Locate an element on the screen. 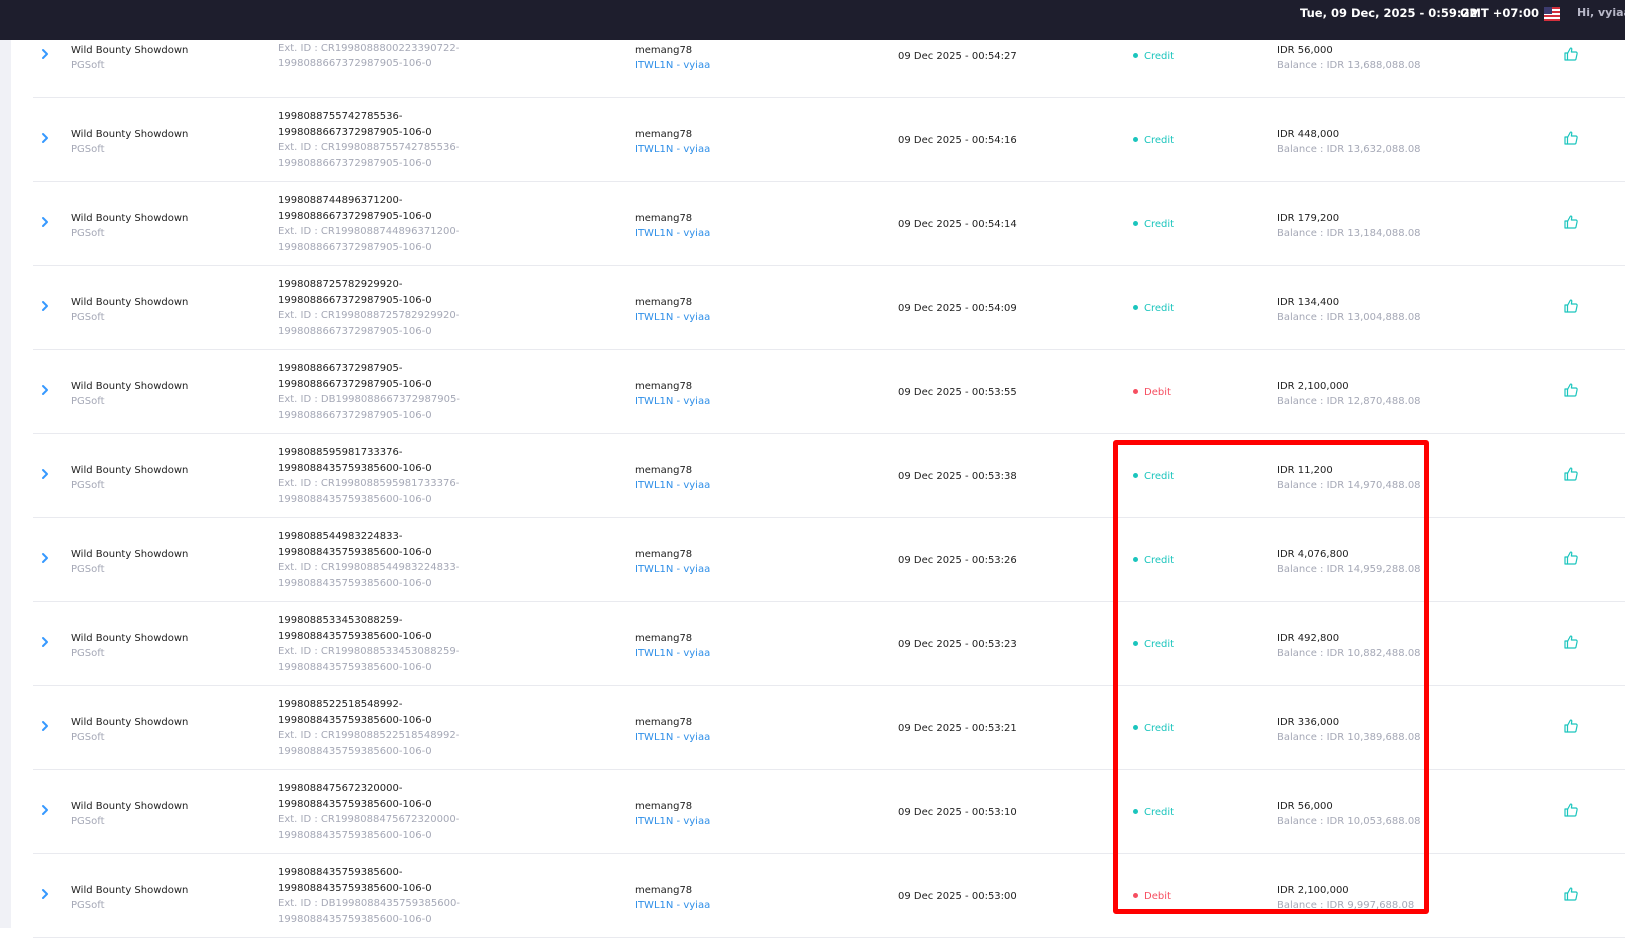 Image resolution: width=1625 pixels, height=938 pixels. amount-cell: IDR 134,400 Balance : IDR 13,004,888.08 is located at coordinates (1349, 310).